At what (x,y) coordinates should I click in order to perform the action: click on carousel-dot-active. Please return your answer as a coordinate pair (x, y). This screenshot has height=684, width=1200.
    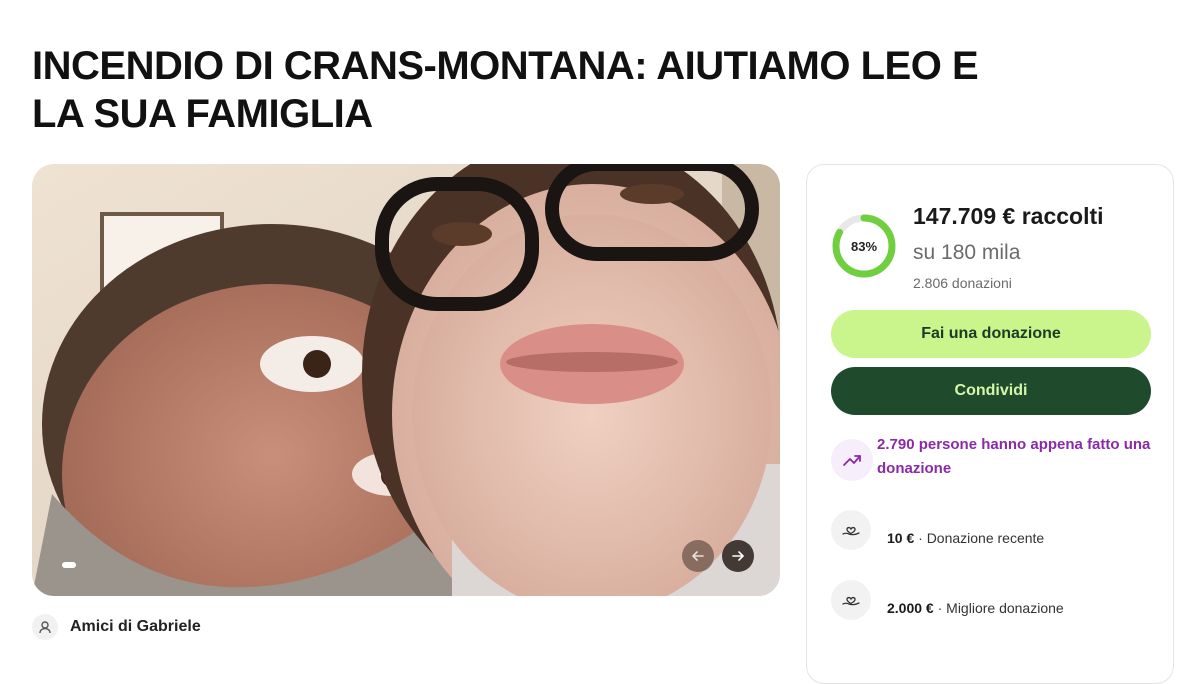
    Looking at the image, I should click on (69, 565).